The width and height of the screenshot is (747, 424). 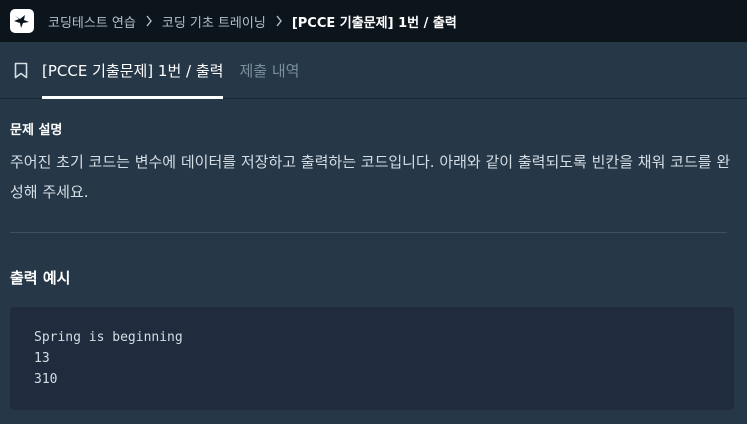 What do you see at coordinates (368, 232) in the screenshot?
I see `divider` at bounding box center [368, 232].